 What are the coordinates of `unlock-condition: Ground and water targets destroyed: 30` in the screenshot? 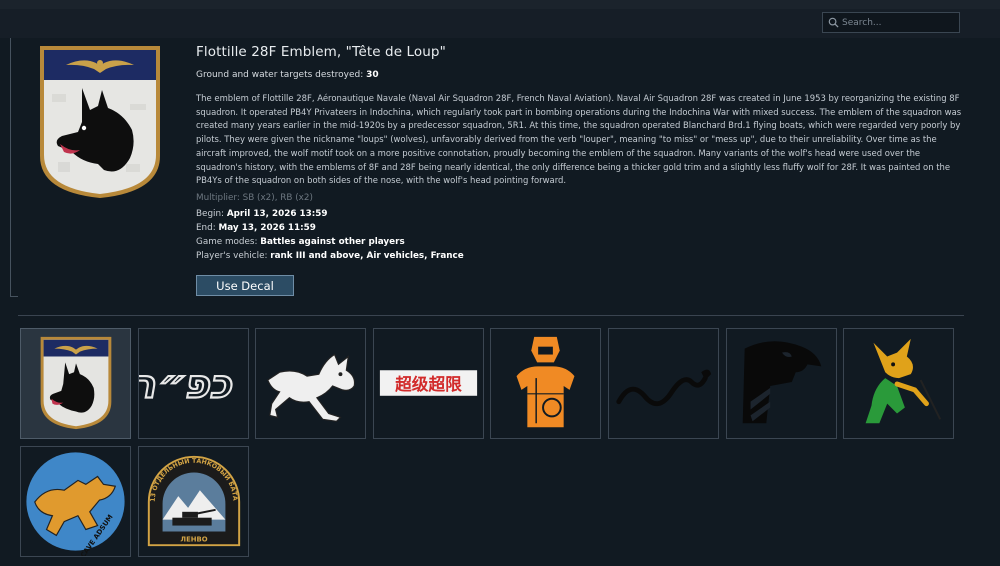 It's located at (287, 75).